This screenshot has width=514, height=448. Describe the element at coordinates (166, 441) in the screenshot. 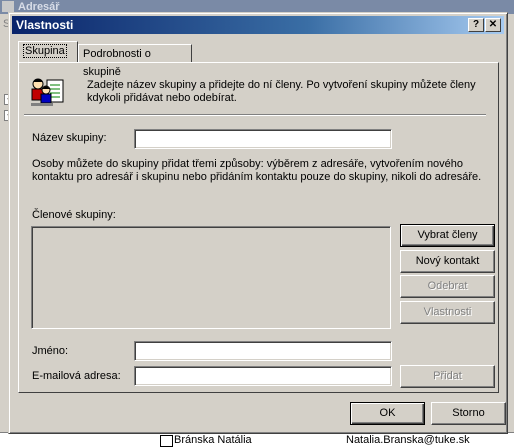

I see `contact-card-icon` at that location.